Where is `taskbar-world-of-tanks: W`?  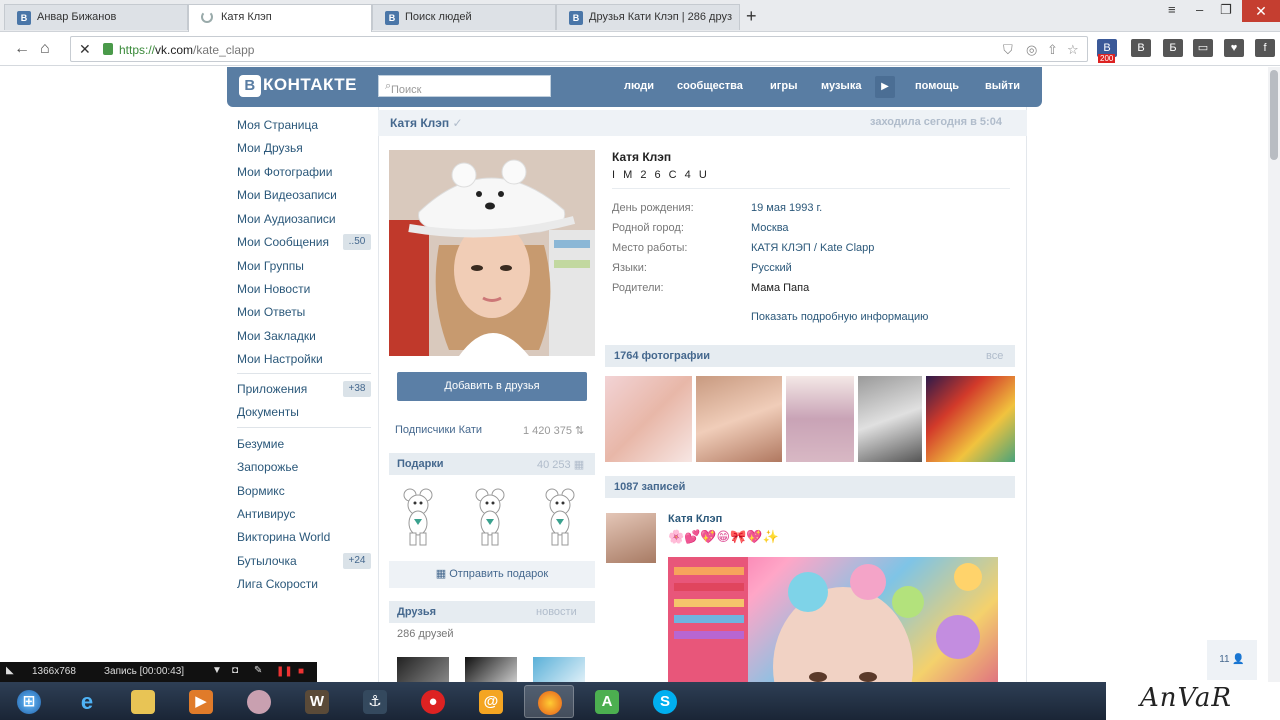 taskbar-world-of-tanks: W is located at coordinates (317, 701).